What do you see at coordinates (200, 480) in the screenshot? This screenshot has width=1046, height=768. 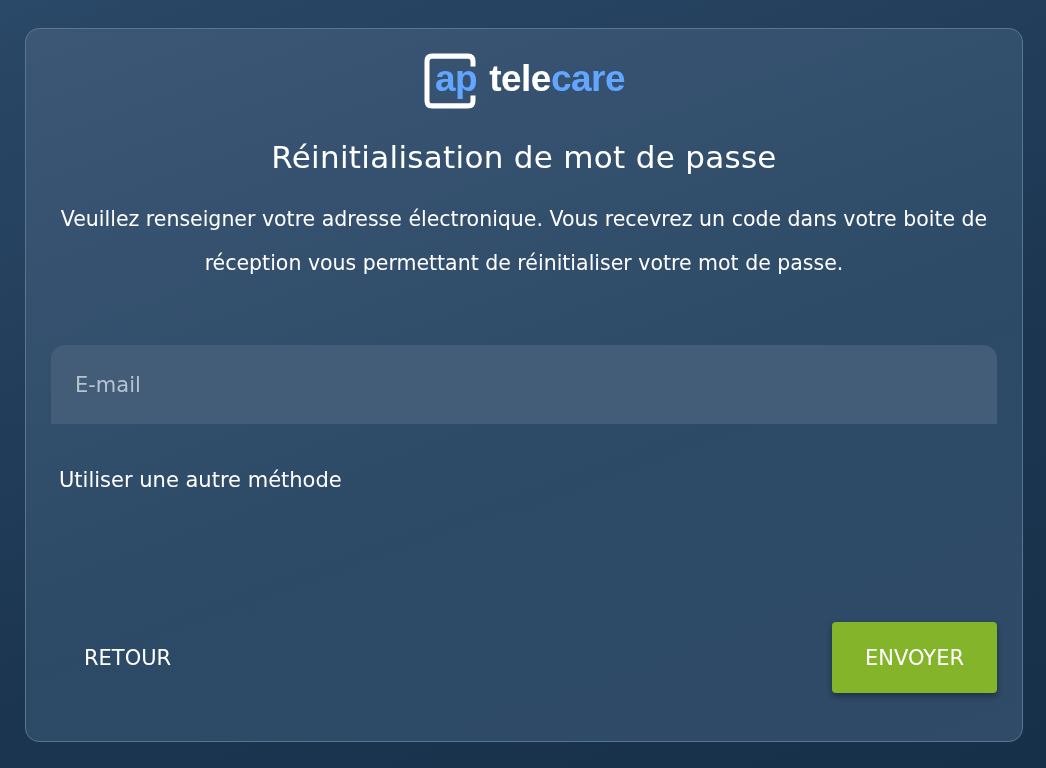 I see `other-method-link: Utiliser une autre méthode` at bounding box center [200, 480].